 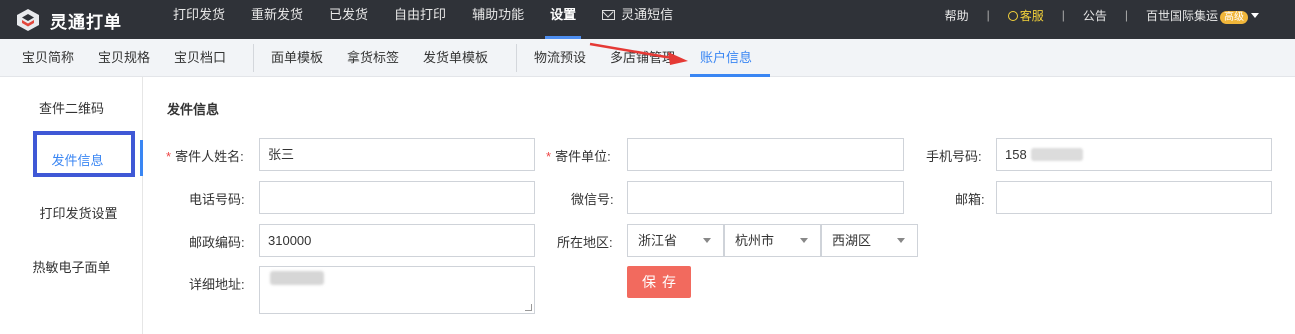 I want to click on nav-free-print: 自由打印, so click(x=420, y=19).